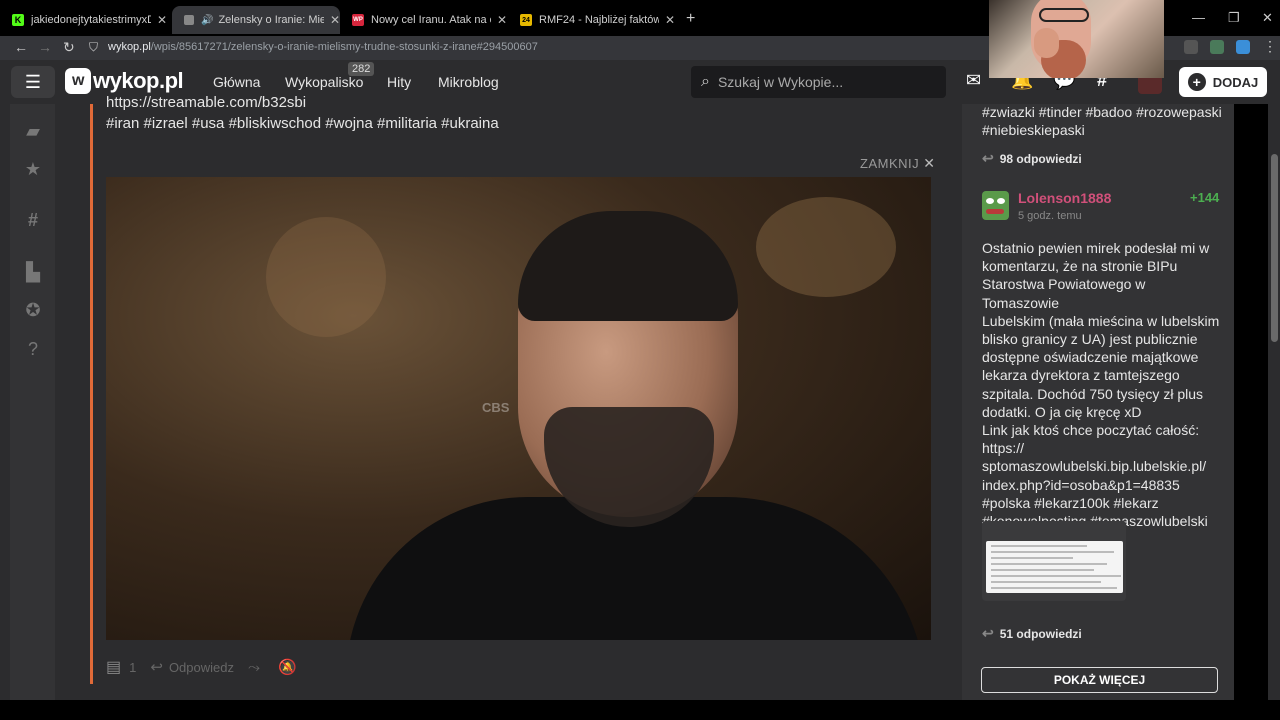  Describe the element at coordinates (324, 82) in the screenshot. I see `nav-wykopalisko: Wykopalisko` at that location.